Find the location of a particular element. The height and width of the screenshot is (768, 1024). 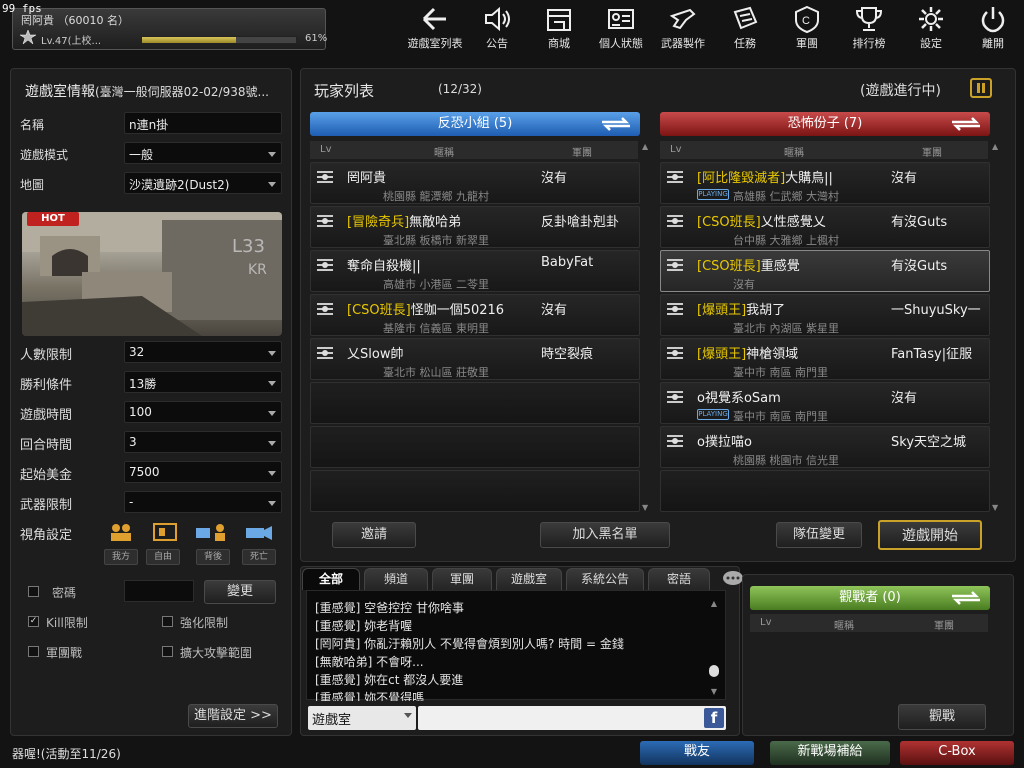

exp-percent: 61% is located at coordinates (316, 38).